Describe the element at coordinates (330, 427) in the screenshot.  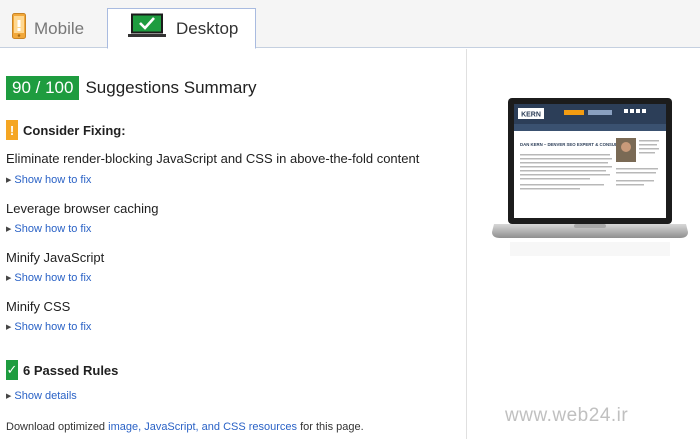
I see `download-suffix: for this page.` at that location.